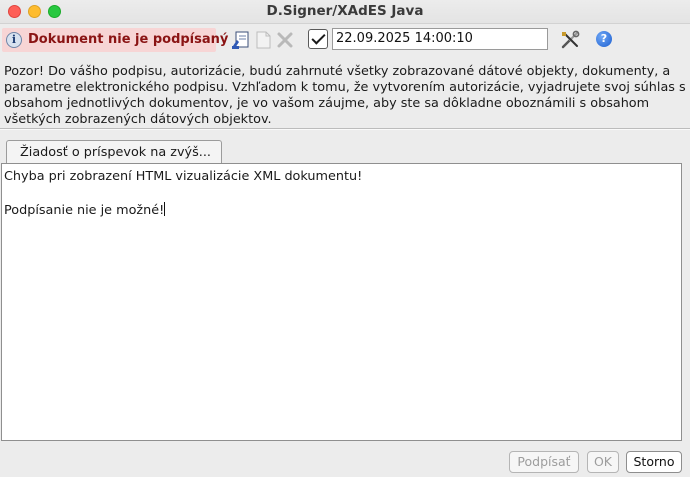  Describe the element at coordinates (345, 129) in the screenshot. I see `separator` at that location.